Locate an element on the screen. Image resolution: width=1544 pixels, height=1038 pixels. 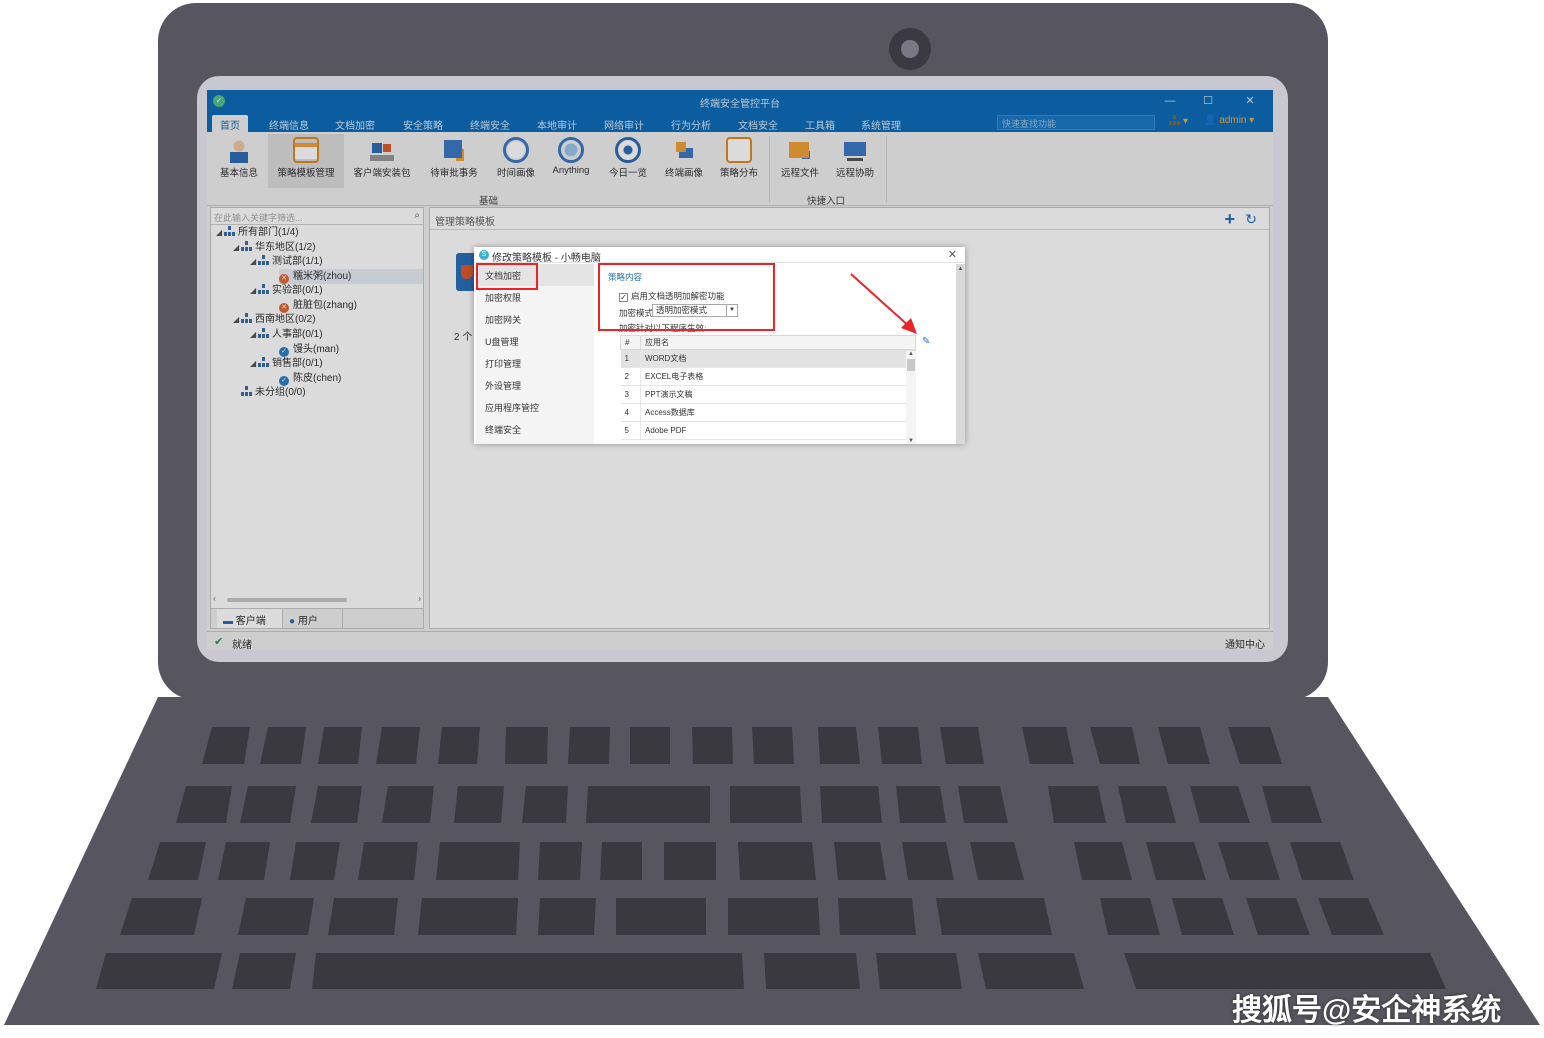
row-num: 3 is located at coordinates (630, 394).